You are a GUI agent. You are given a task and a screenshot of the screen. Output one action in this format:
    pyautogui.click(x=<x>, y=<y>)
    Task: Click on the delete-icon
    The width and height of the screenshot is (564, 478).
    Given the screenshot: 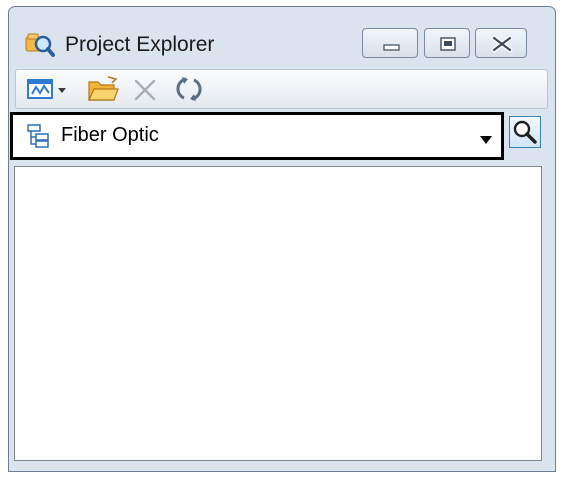 What is the action you would take?
    pyautogui.click(x=145, y=90)
    